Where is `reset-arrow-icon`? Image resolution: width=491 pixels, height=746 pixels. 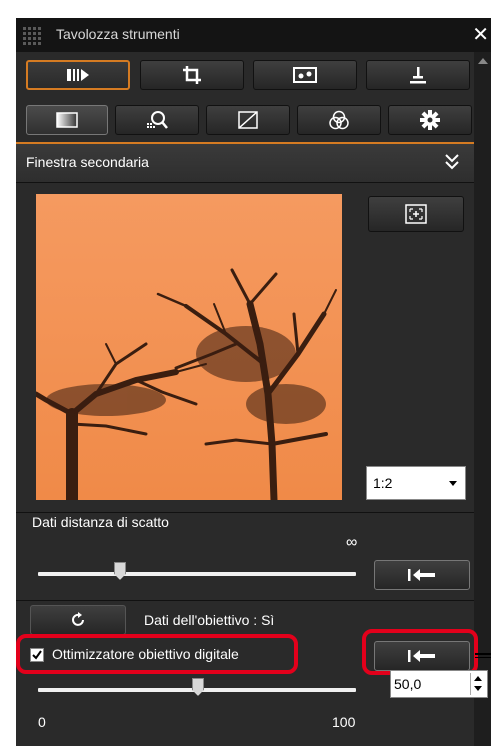 reset-arrow-icon is located at coordinates (421, 575).